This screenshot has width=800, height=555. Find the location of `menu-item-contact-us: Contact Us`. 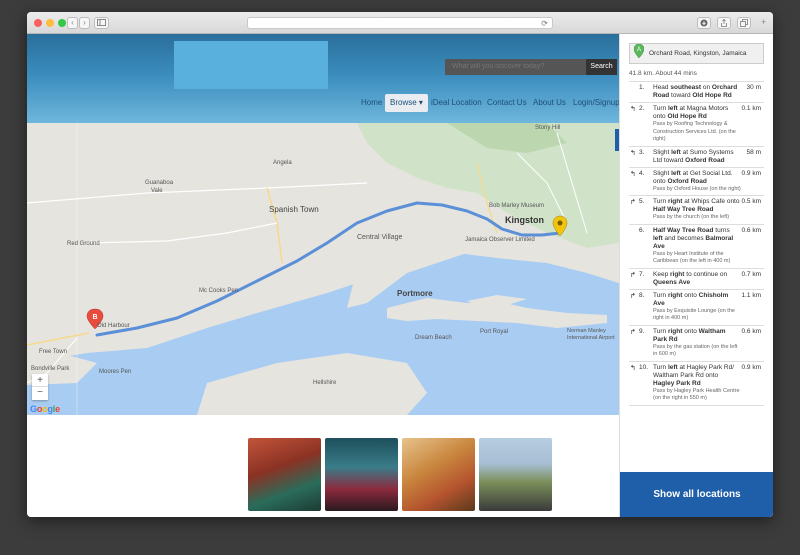

menu-item-contact-us: Contact Us is located at coordinates (507, 103).